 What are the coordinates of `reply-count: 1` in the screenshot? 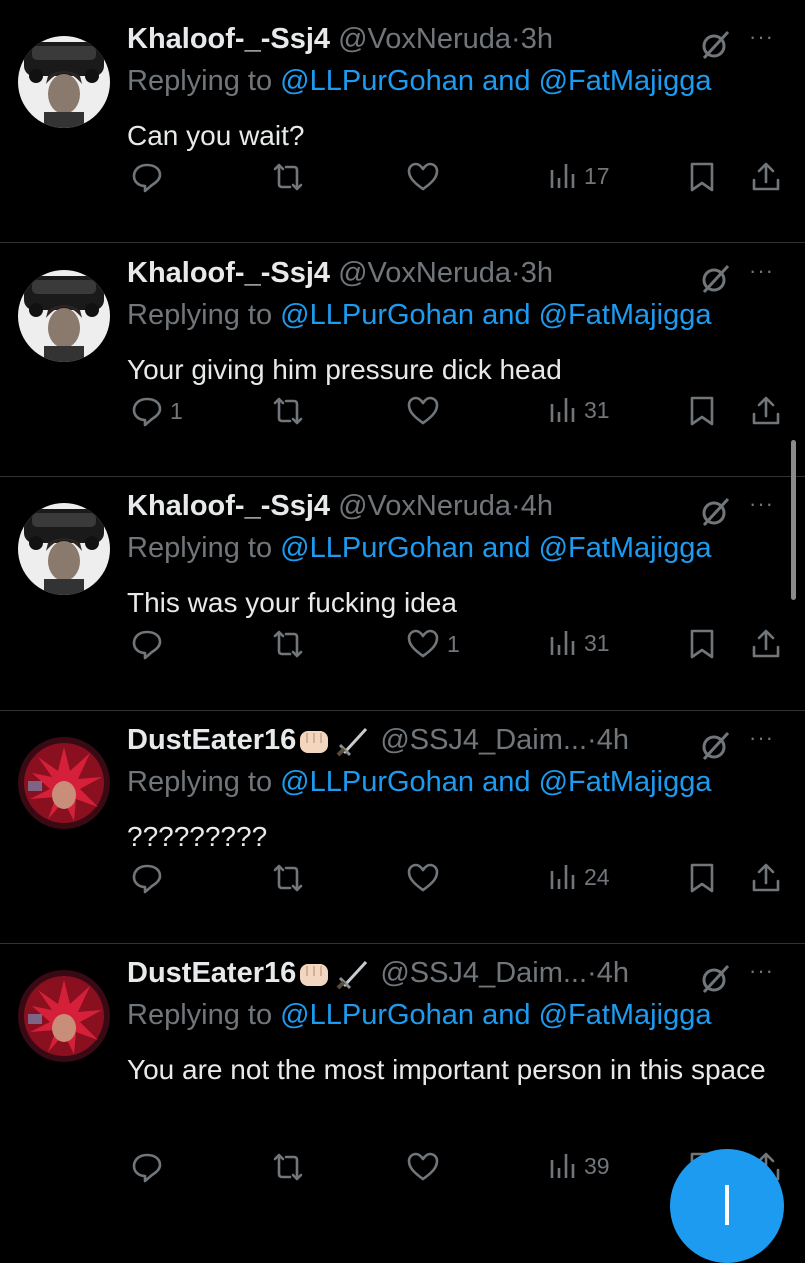 It's located at (176, 410).